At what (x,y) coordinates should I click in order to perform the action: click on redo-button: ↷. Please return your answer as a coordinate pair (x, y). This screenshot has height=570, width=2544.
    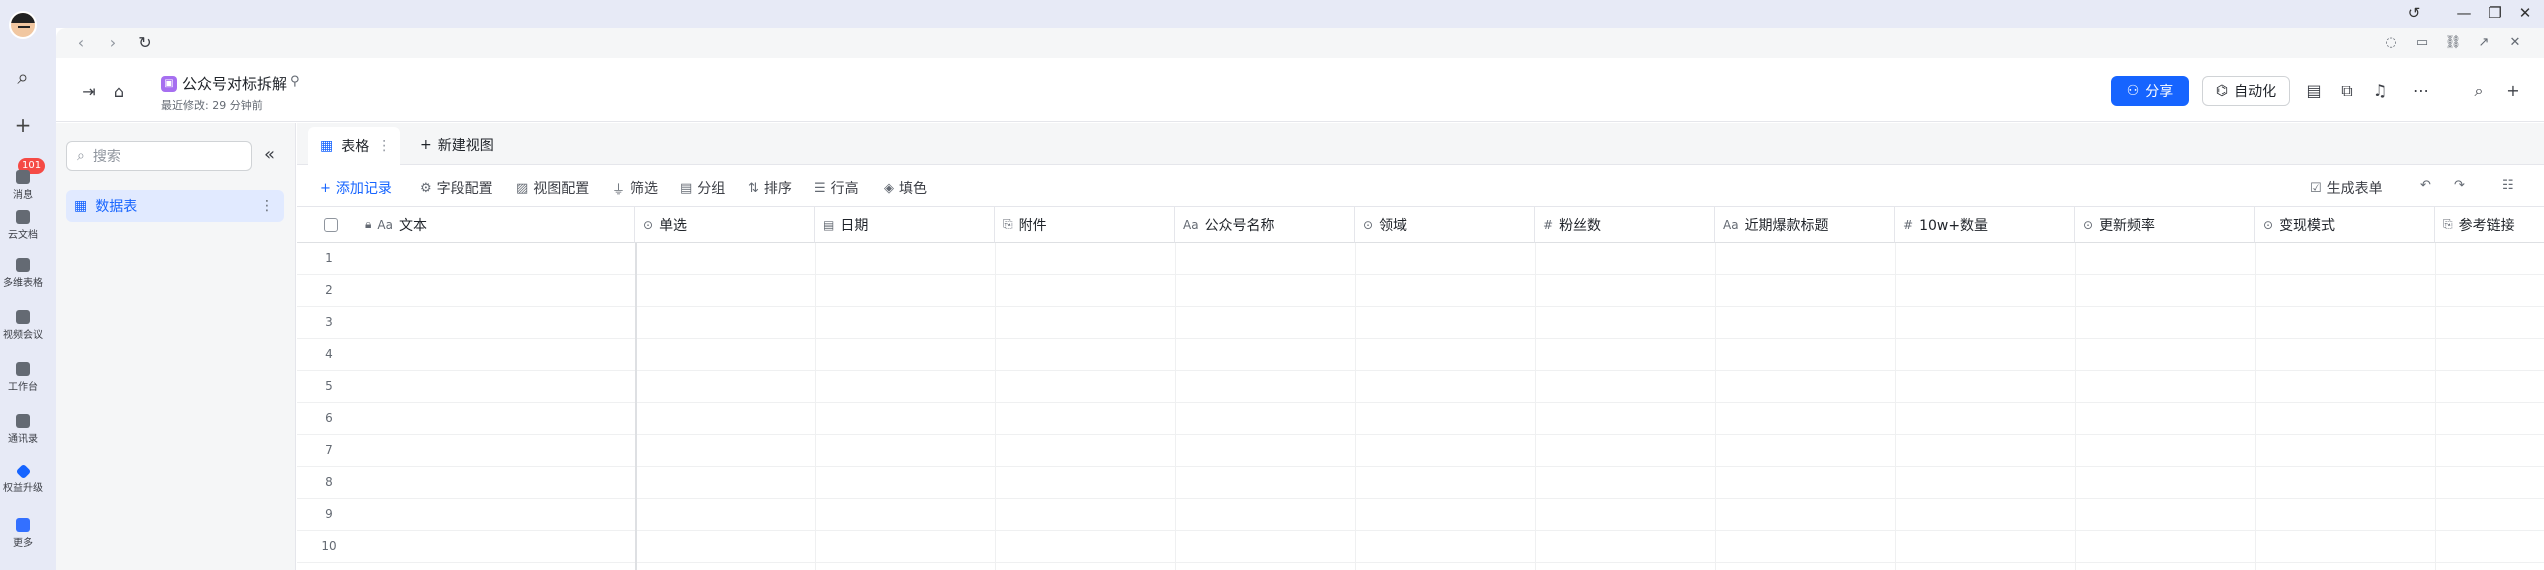
    Looking at the image, I should click on (2459, 185).